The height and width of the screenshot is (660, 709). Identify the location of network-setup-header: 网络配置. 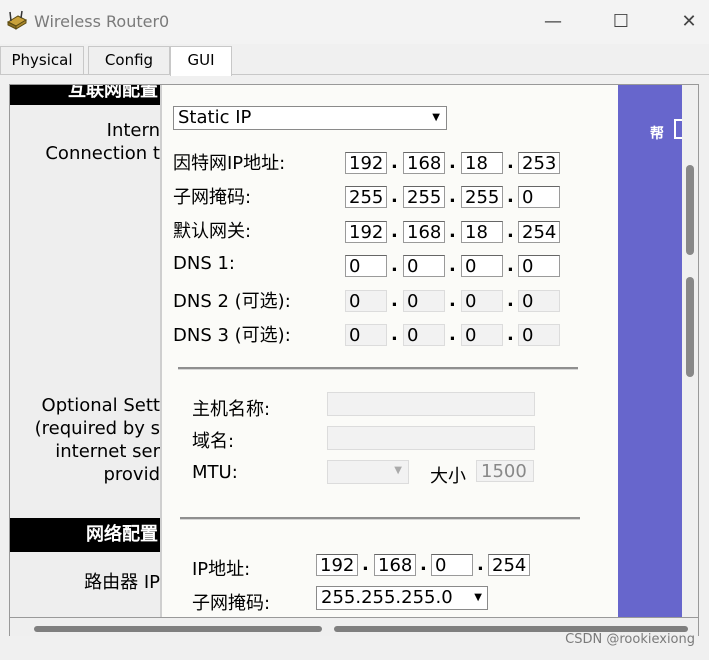
(85, 535).